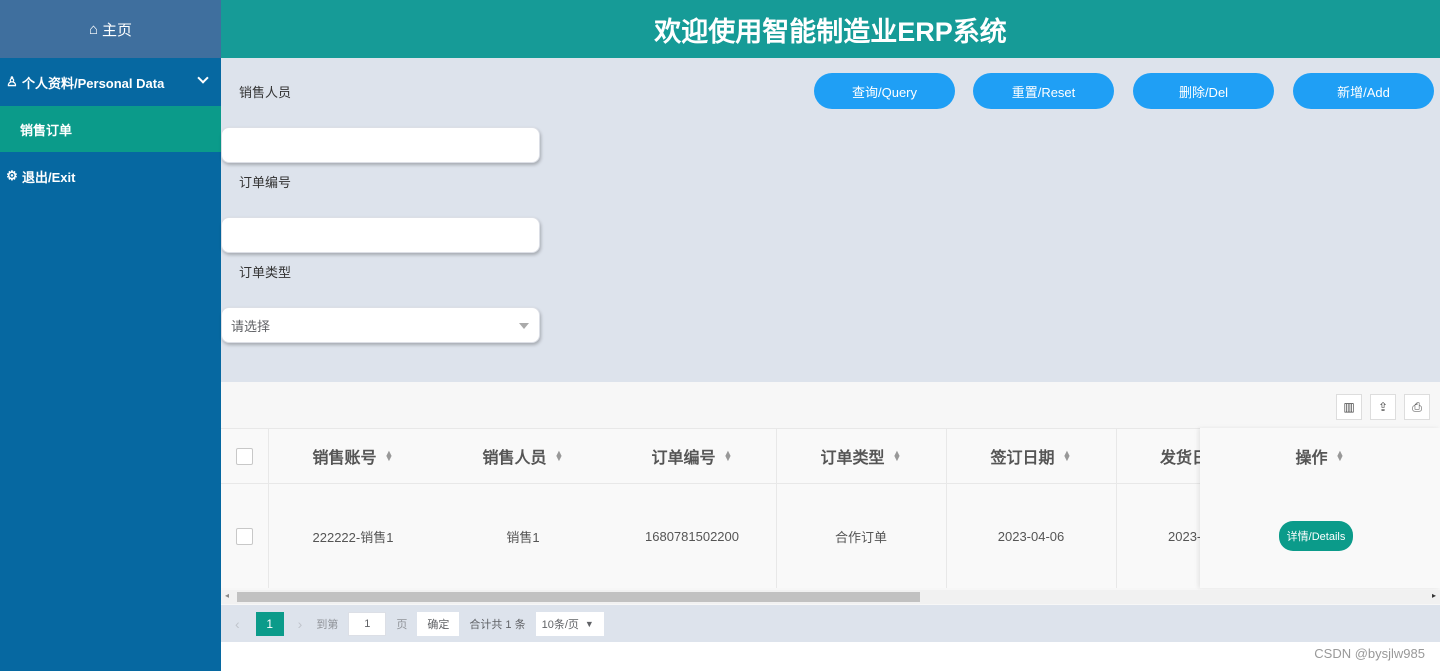  What do you see at coordinates (269, 623) in the screenshot?
I see `page-number-current: 1` at bounding box center [269, 623].